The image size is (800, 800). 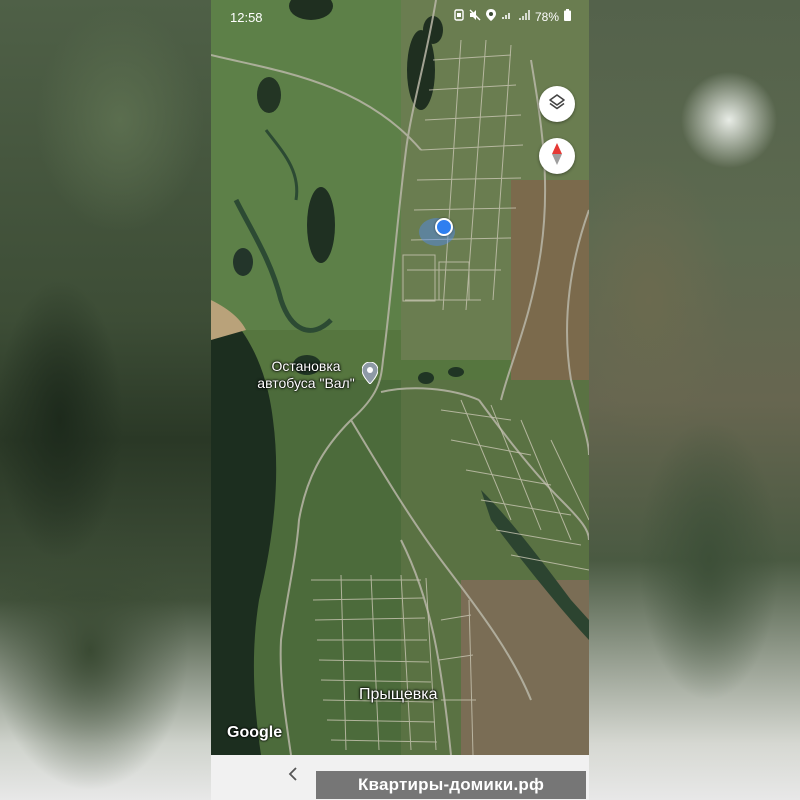 I want to click on status-bar: 12:58 78%, so click(x=400, y=17).